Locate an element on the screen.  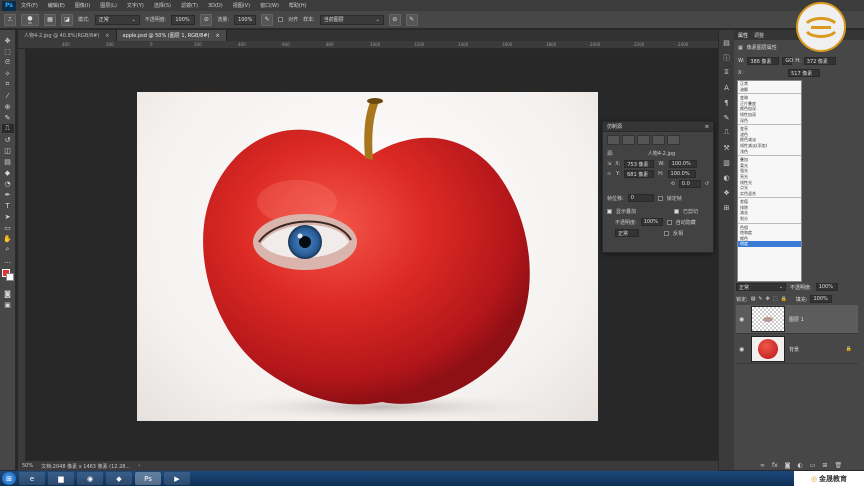
screen-mode-icon: ▣ is located at coordinates (8, 304).